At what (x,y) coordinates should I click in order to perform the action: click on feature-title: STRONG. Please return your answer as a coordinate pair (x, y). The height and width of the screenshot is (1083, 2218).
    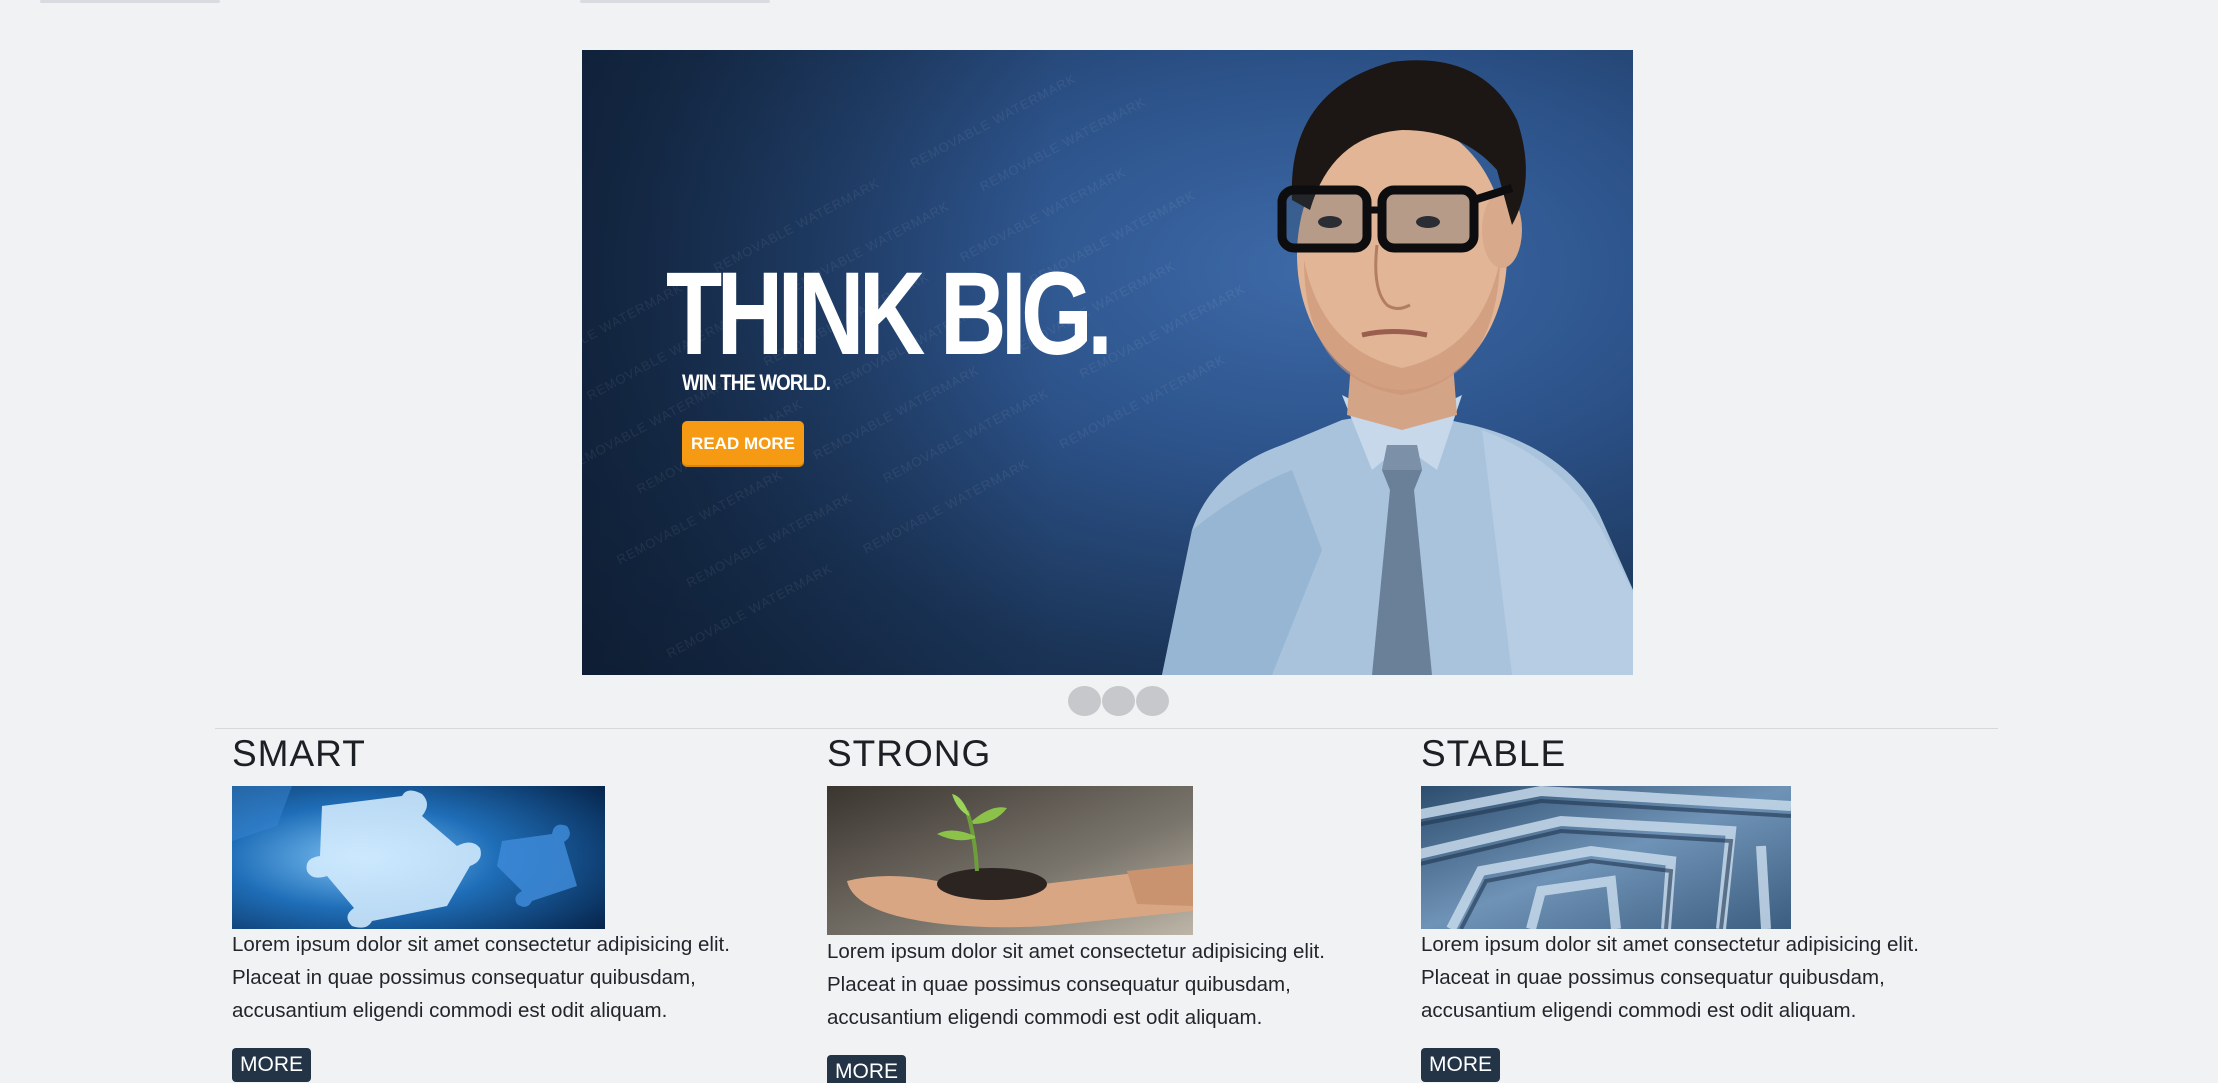
    Looking at the image, I should click on (909, 753).